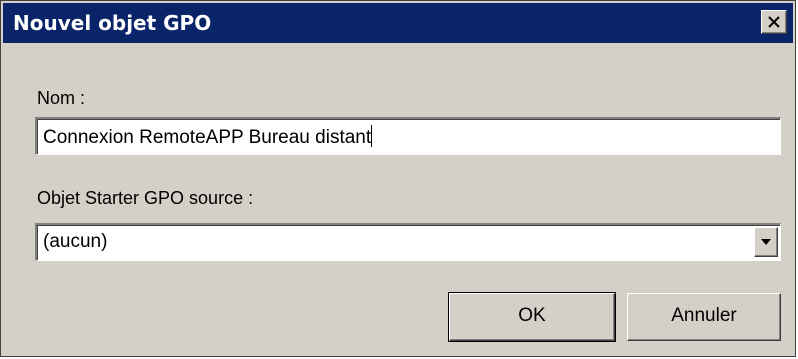  I want to click on close-button, so click(774, 22).